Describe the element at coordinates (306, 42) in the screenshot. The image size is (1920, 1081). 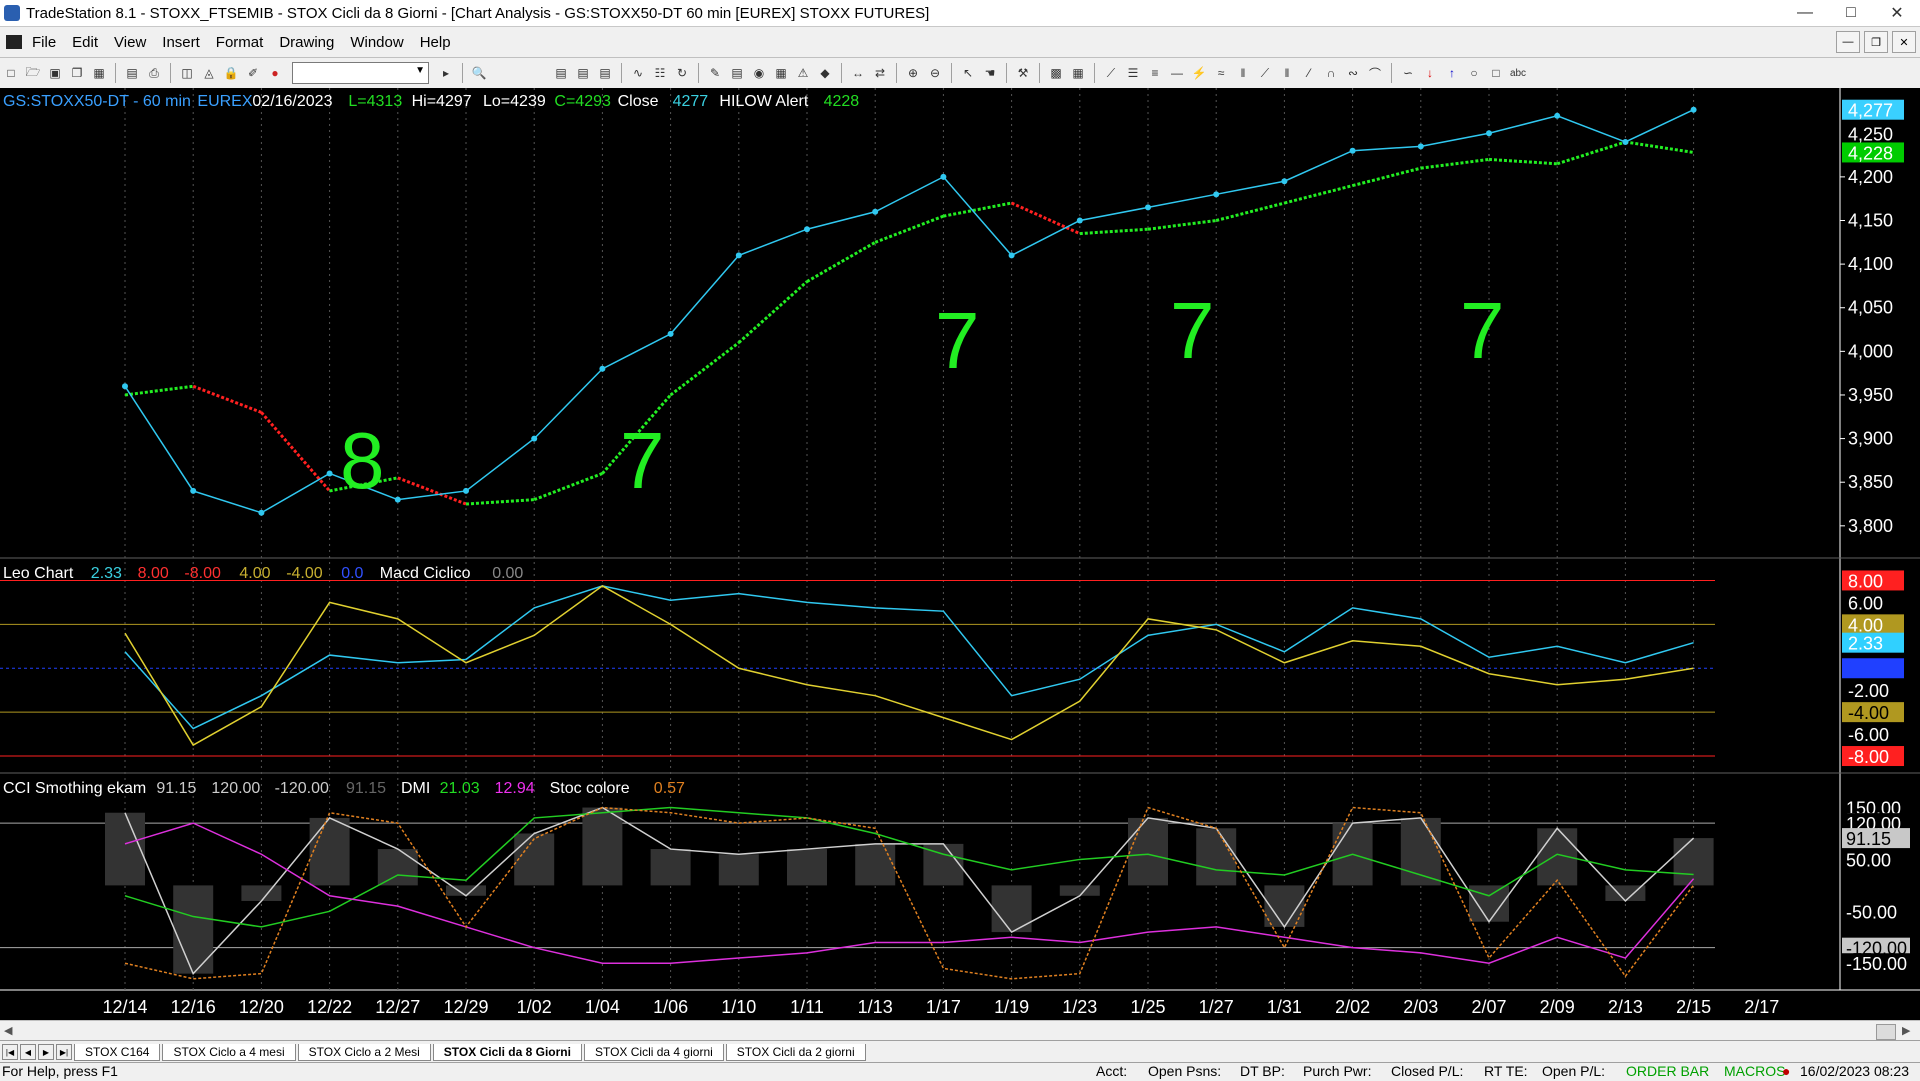
I see `menu-drawing: Drawing` at that location.